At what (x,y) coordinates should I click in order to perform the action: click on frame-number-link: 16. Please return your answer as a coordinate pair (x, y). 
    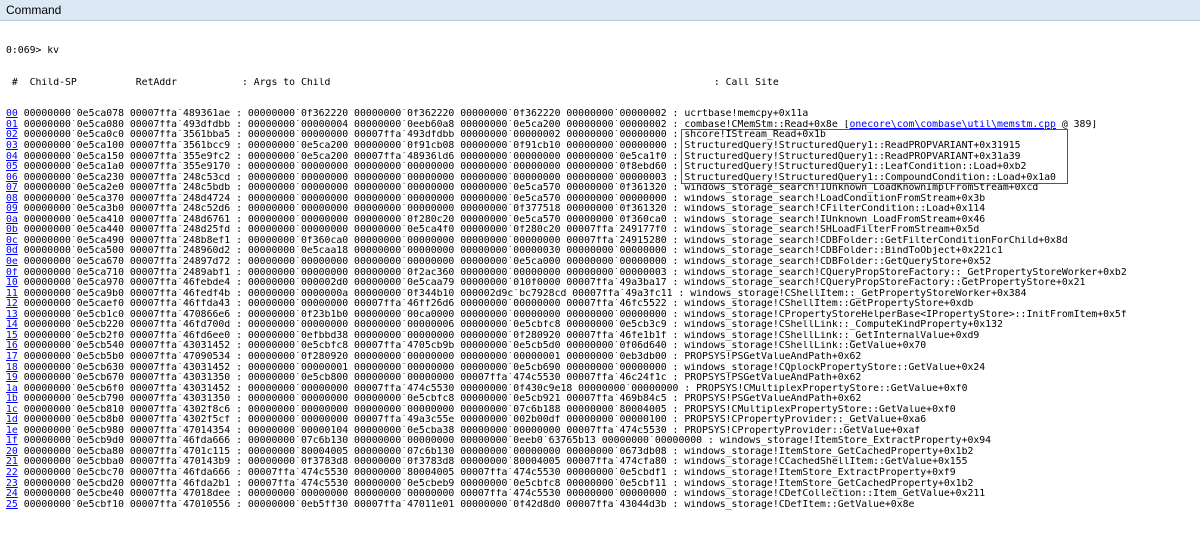
    Looking at the image, I should click on (12, 346).